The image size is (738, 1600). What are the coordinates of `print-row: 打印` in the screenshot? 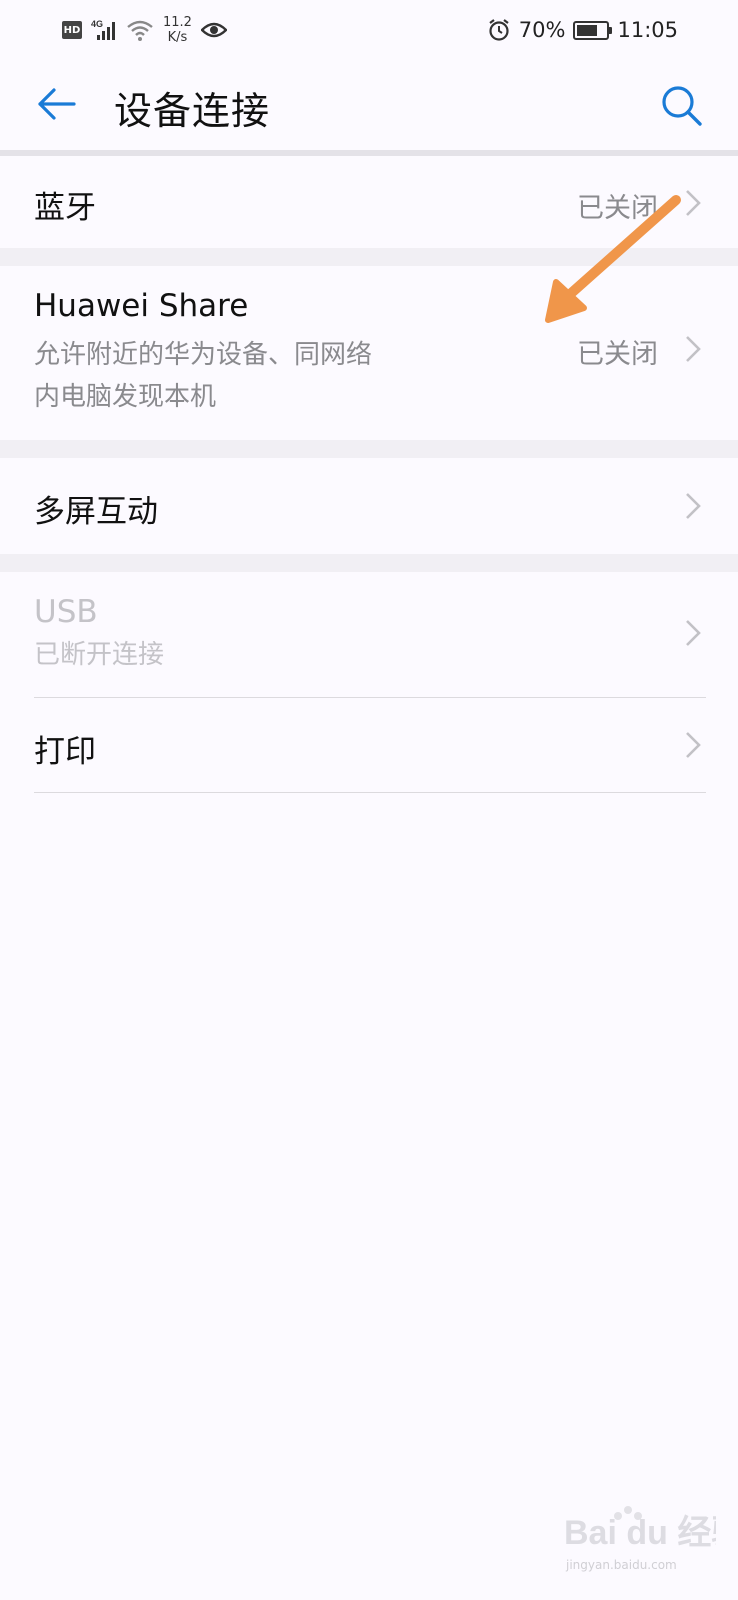 It's located at (369, 745).